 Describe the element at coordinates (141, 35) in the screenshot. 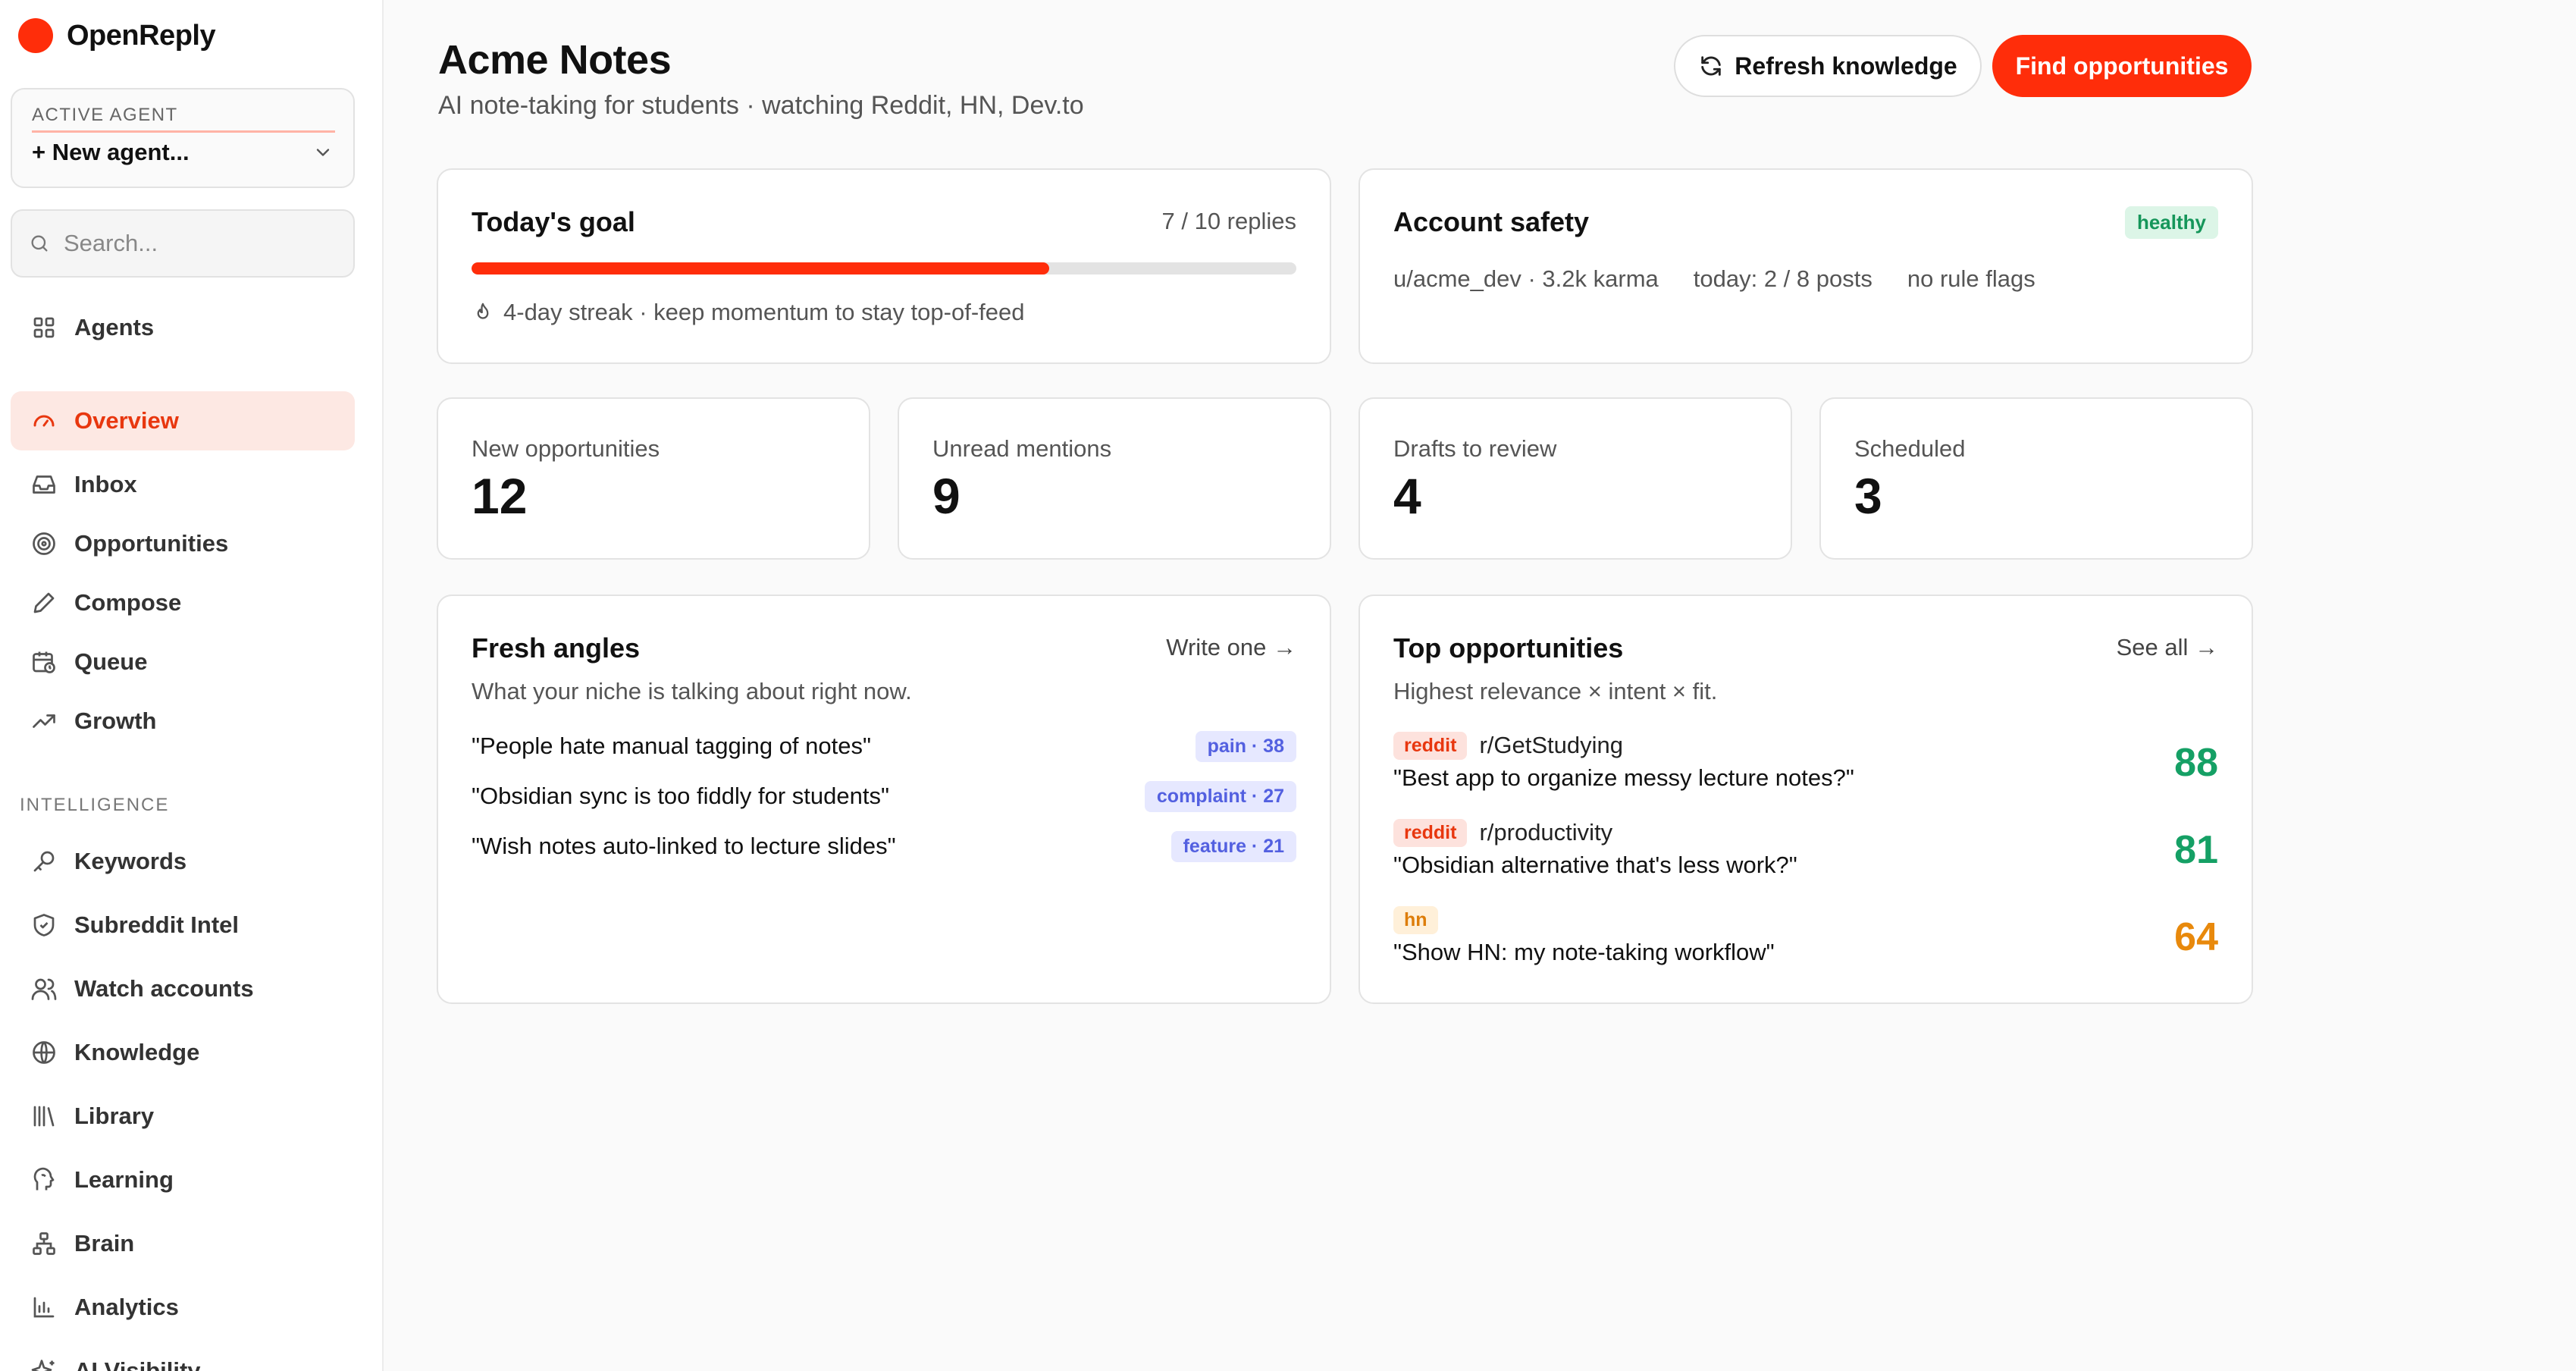

I see `brand-name: OpenReply` at that location.